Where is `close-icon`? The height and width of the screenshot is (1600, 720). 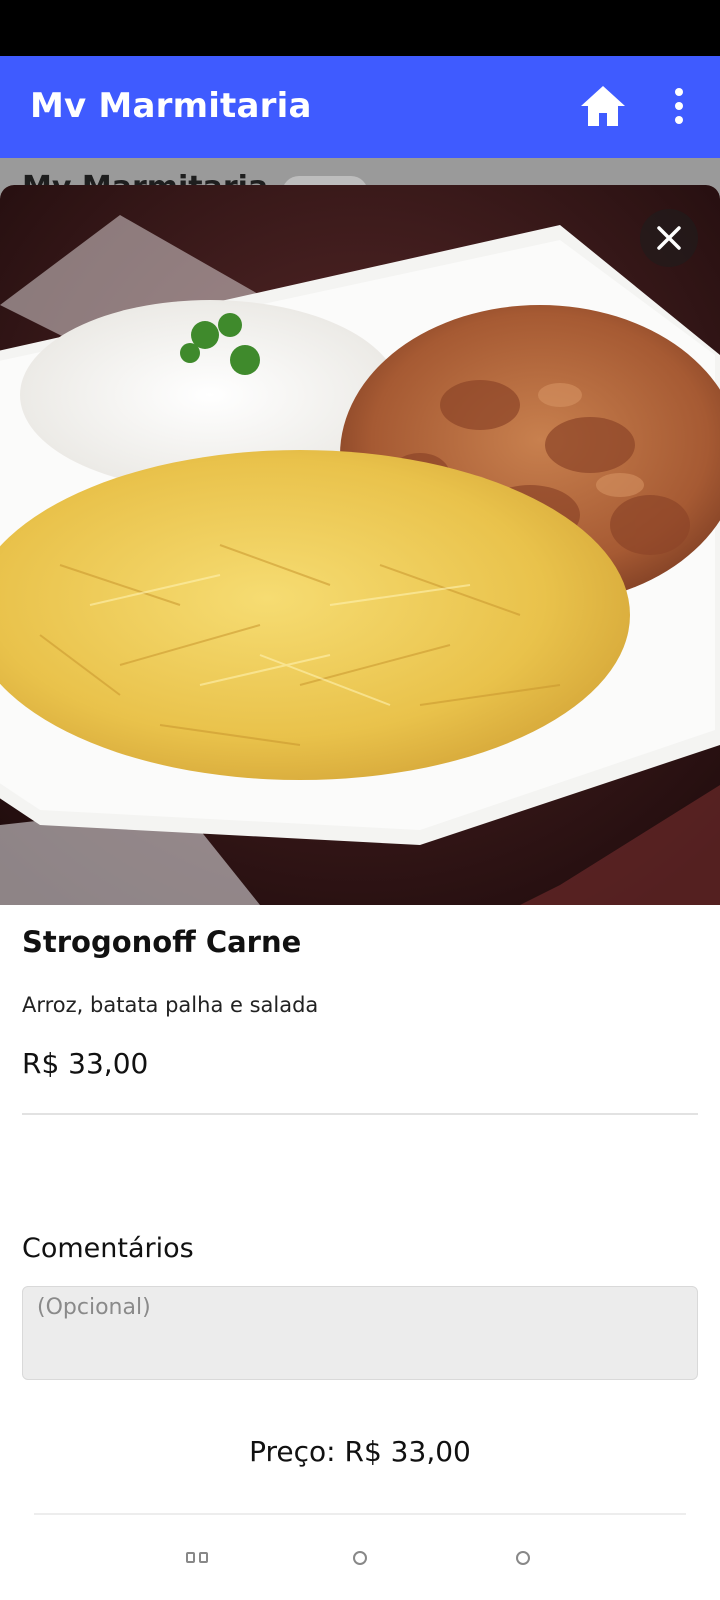 close-icon is located at coordinates (669, 238).